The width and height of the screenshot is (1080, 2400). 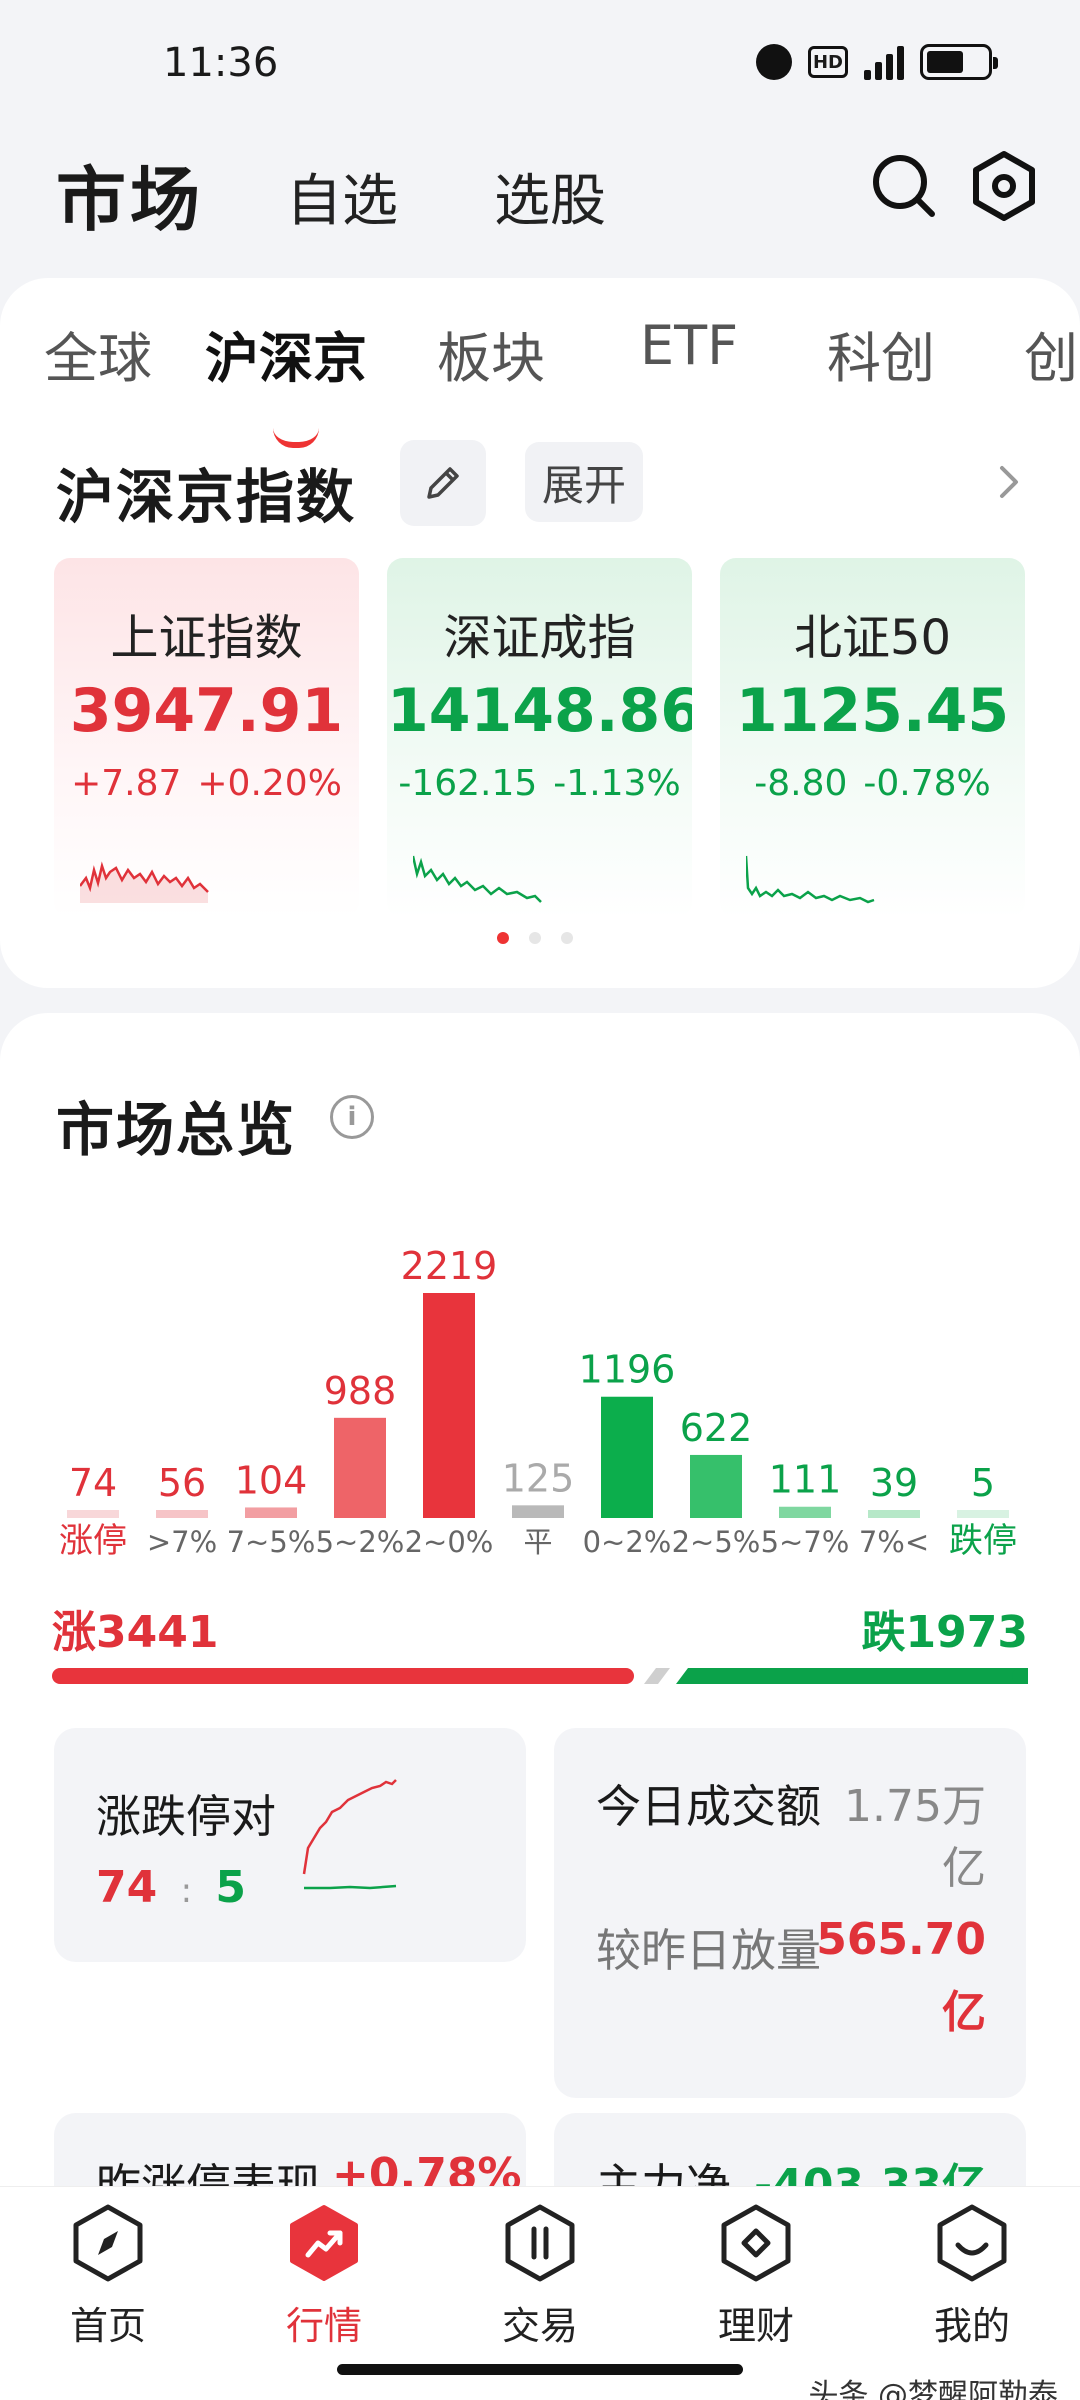 I want to click on bar-value-label: 988, so click(x=360, y=1391).